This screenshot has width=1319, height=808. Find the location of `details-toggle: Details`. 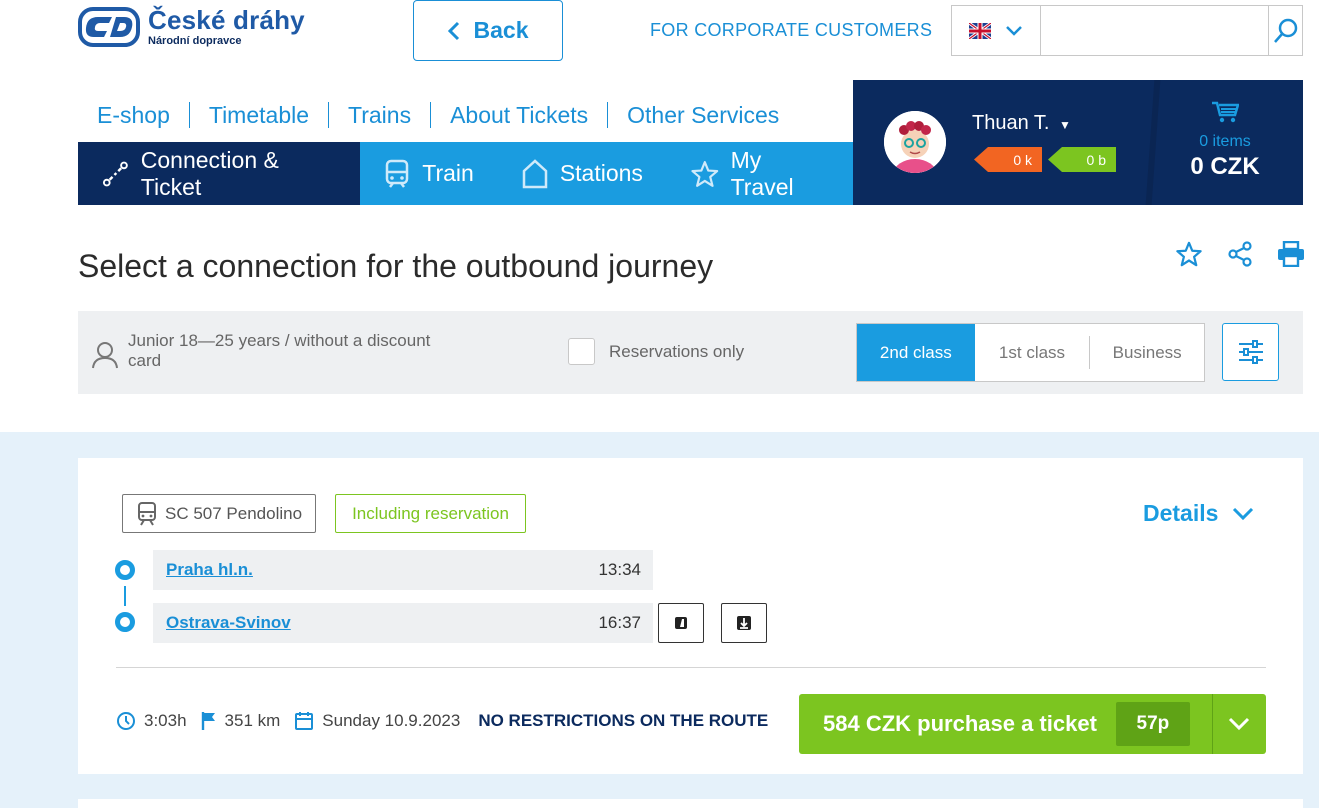

details-toggle: Details is located at coordinates (1198, 513).